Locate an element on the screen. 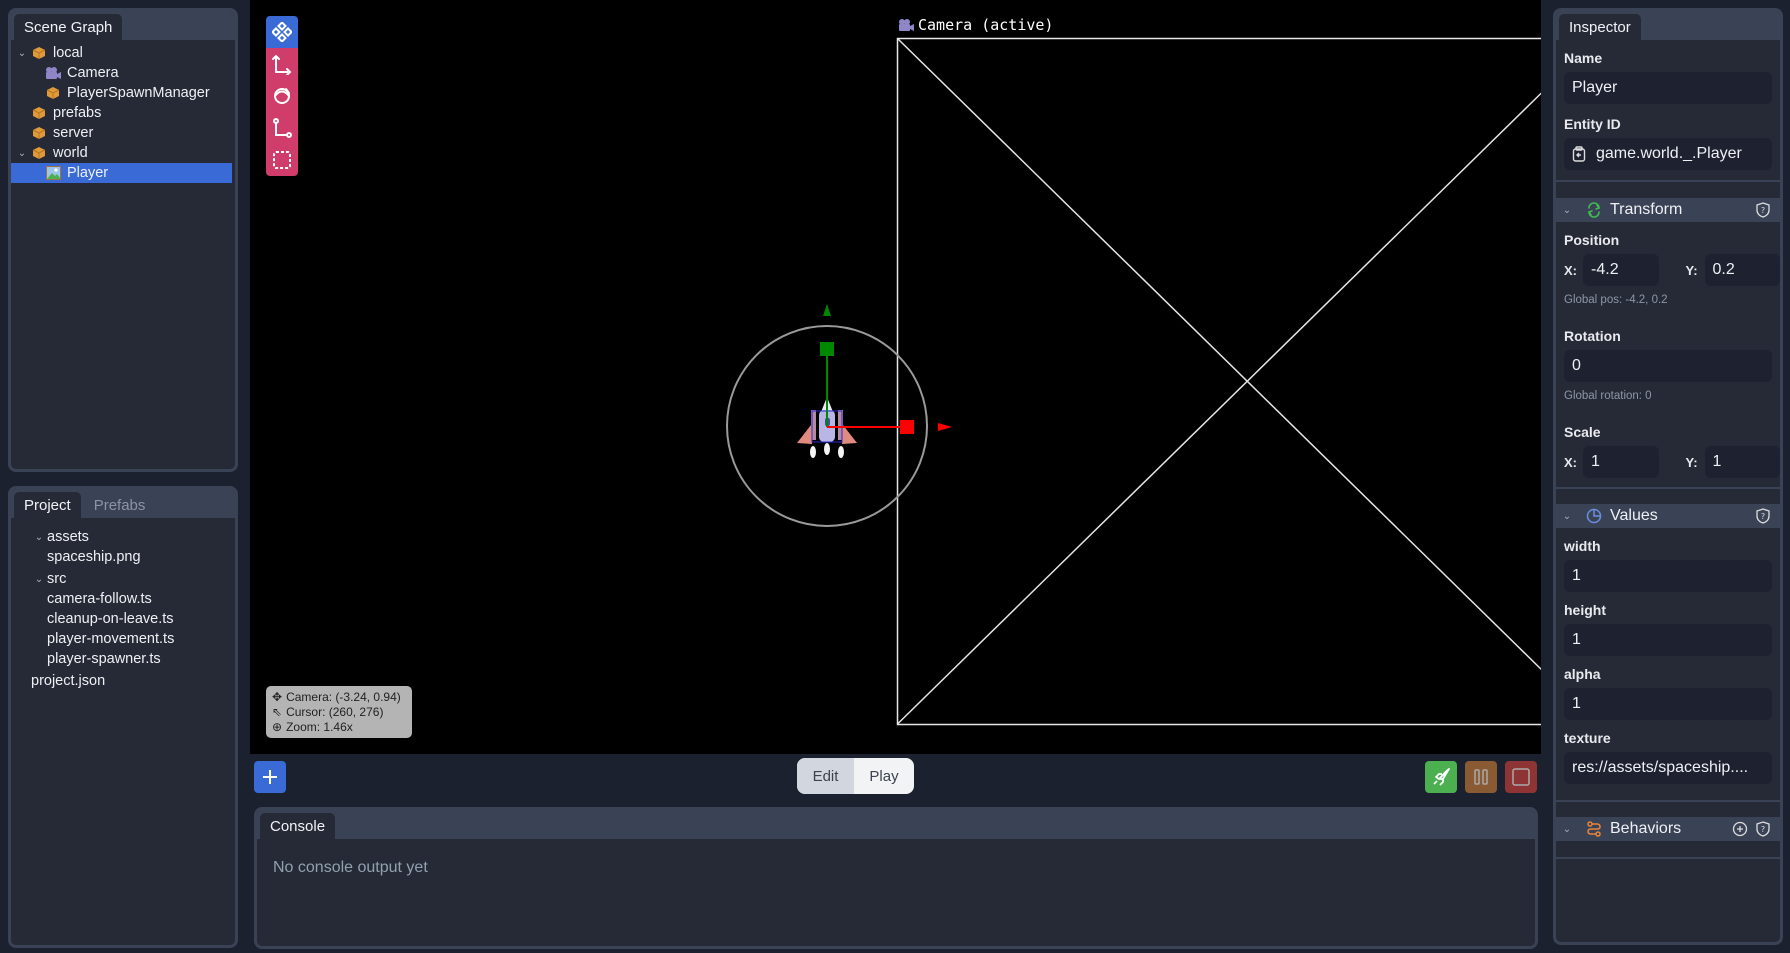  move-all-tool-button is located at coordinates (282, 32).